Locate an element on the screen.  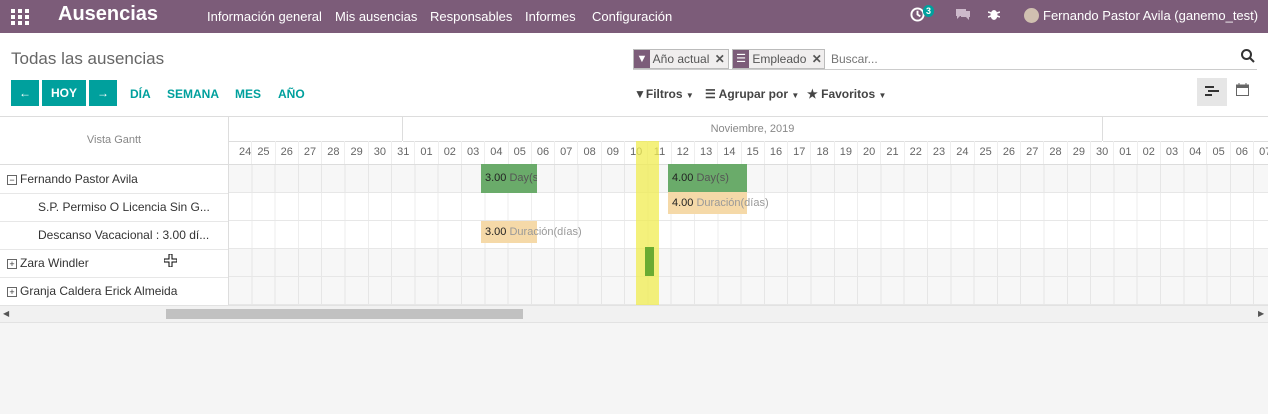
gantt-bar: 3.00 Duración(días) is located at coordinates (531, 232).